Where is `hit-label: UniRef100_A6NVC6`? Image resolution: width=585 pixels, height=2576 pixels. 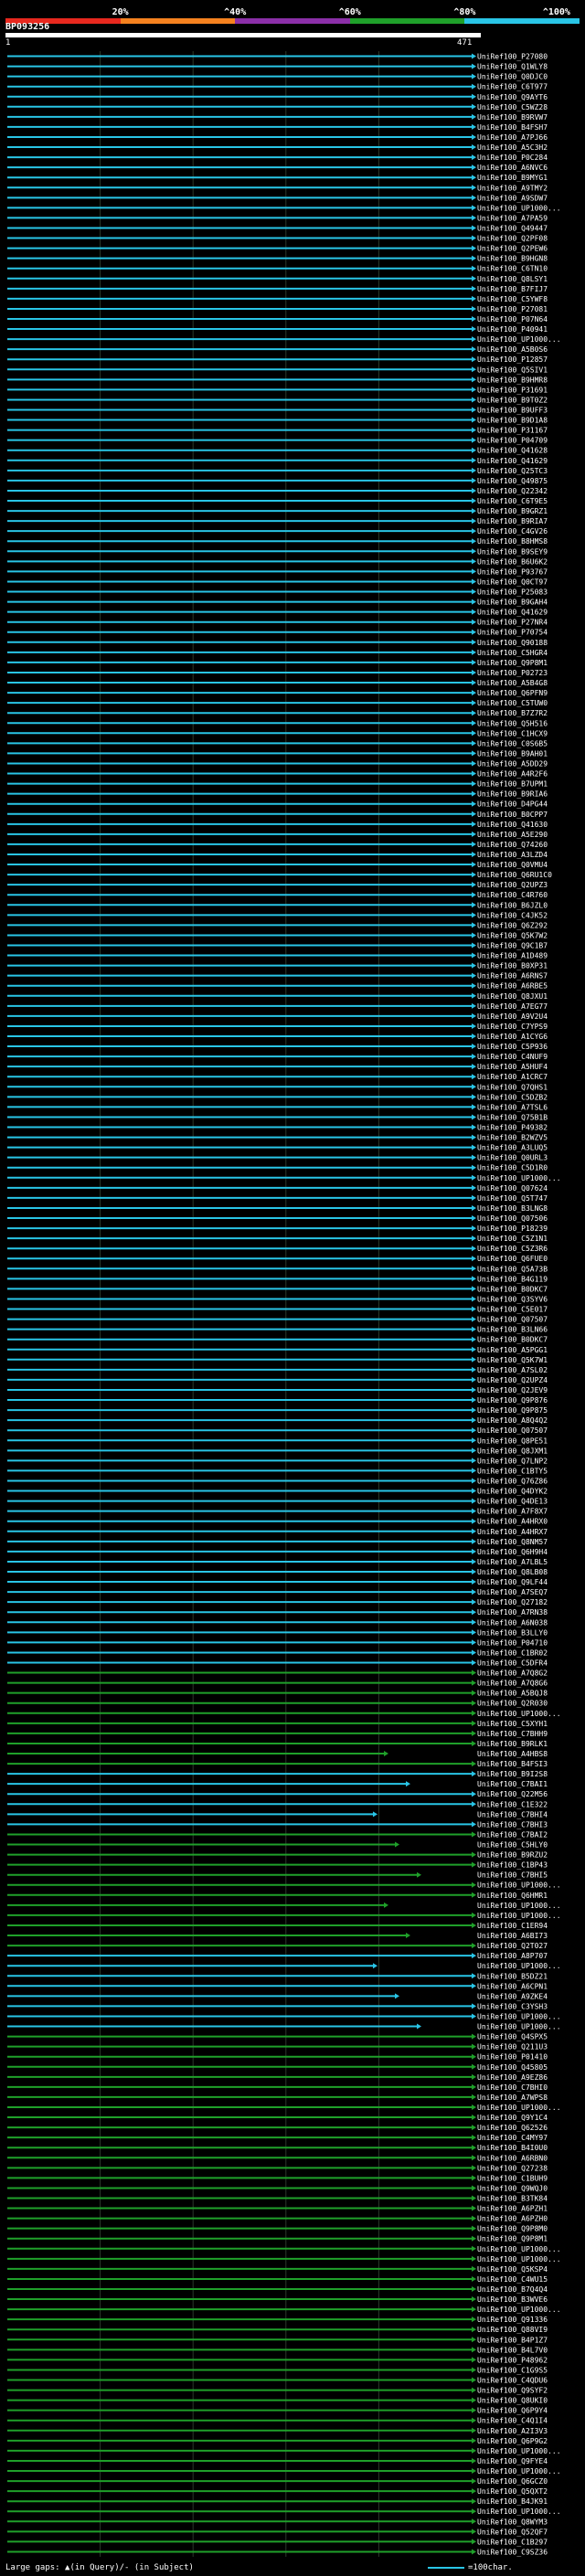 hit-label: UniRef100_A6NVC6 is located at coordinates (512, 168).